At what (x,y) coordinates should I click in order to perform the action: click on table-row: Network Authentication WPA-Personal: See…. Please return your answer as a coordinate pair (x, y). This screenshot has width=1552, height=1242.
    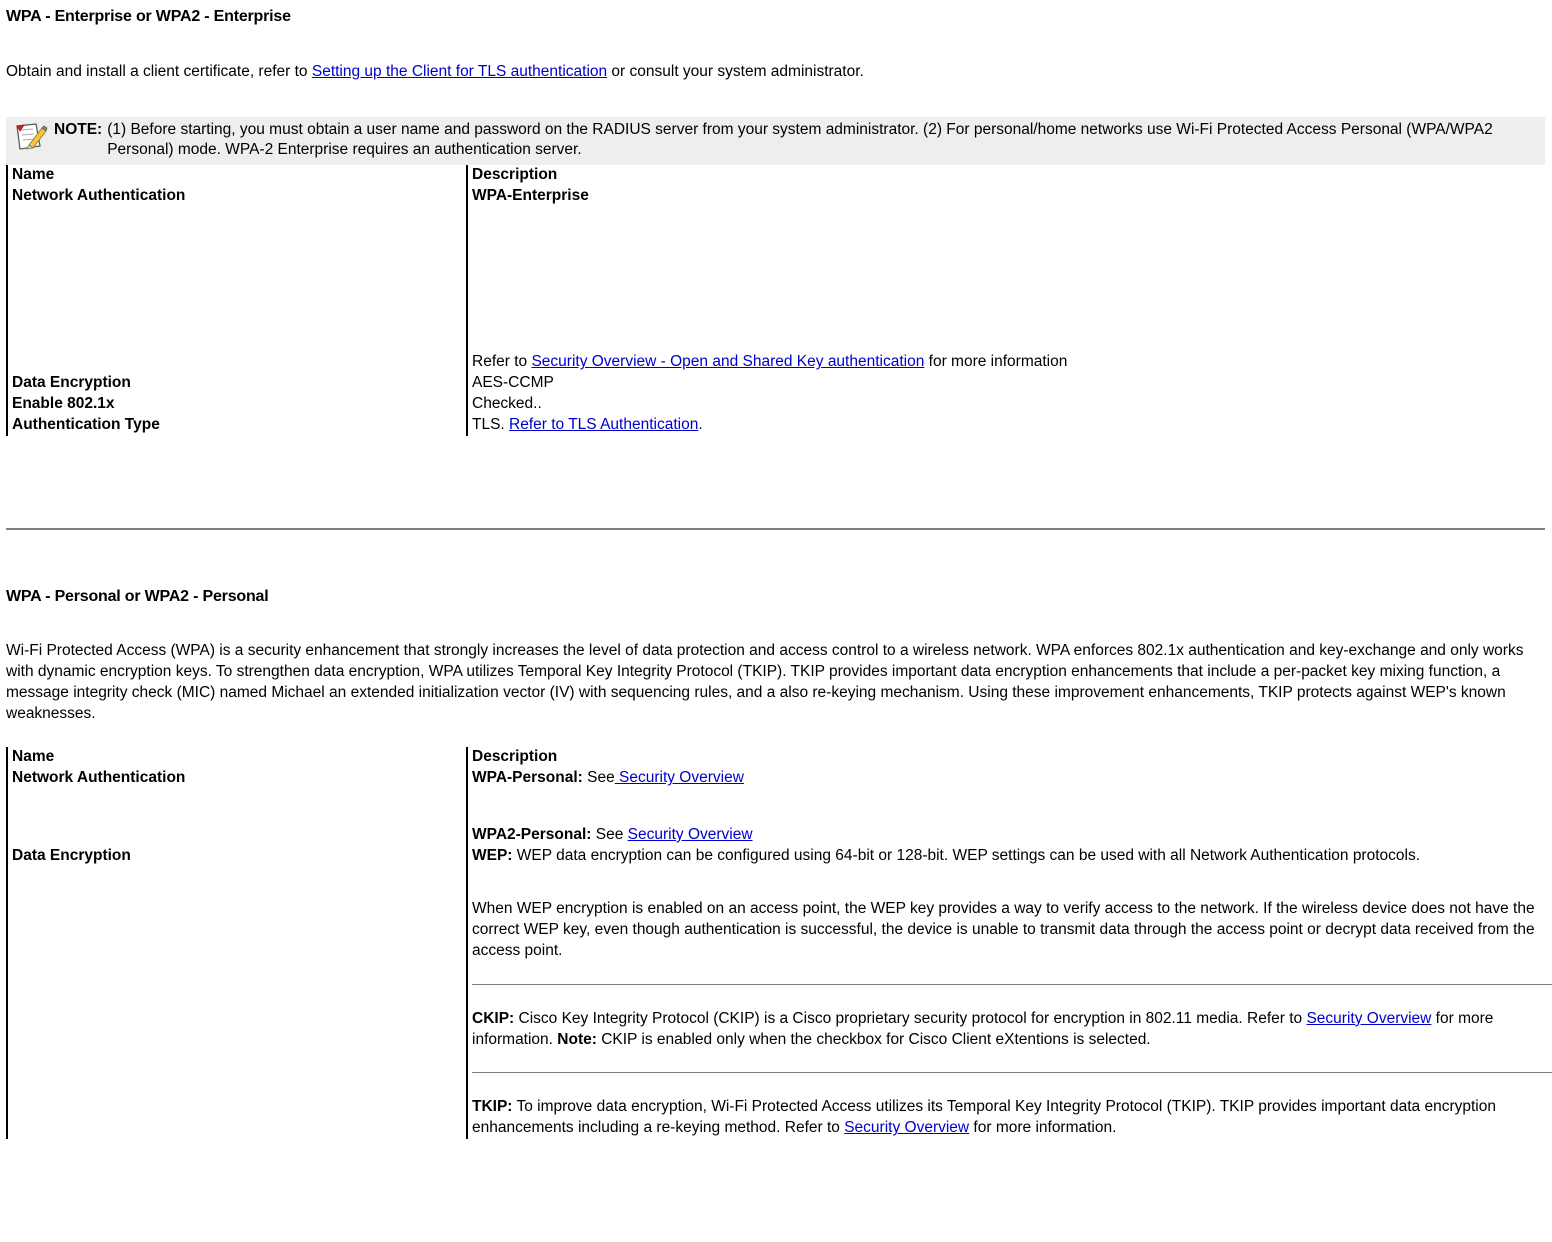
    Looking at the image, I should click on (775, 807).